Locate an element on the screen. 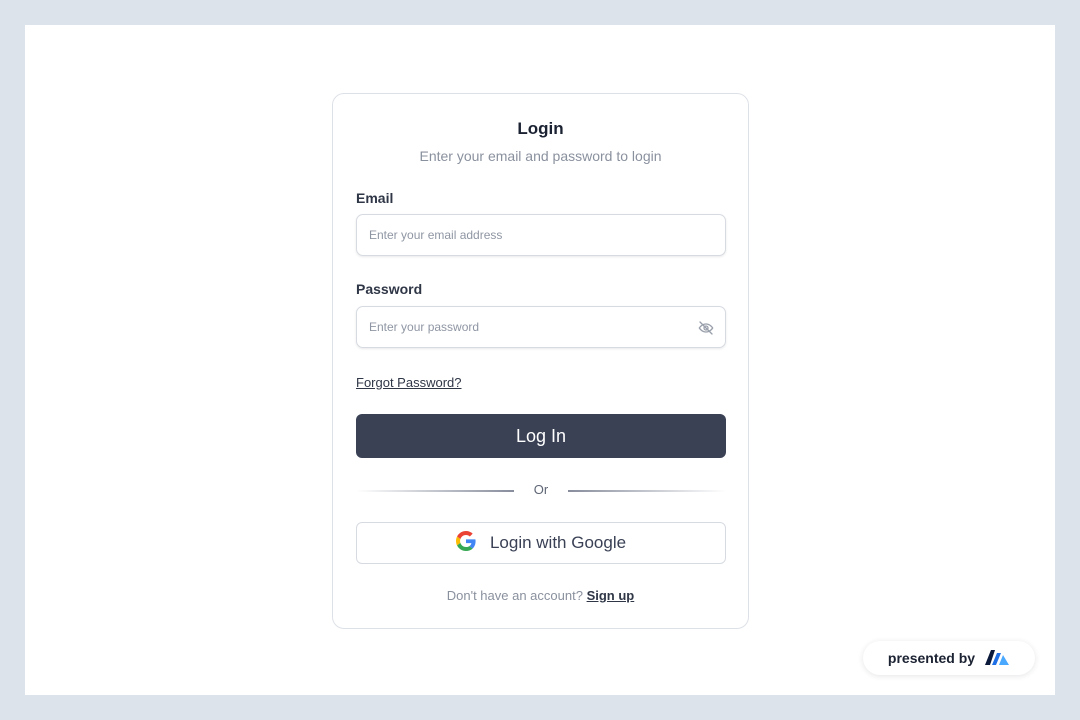  google-login-button: Login with Google is located at coordinates (541, 543).